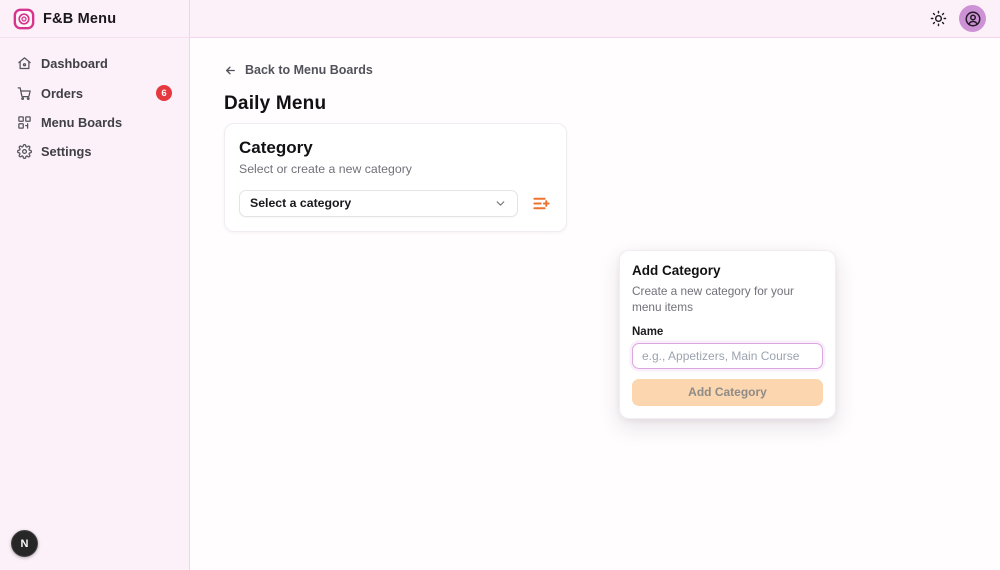 The width and height of the screenshot is (1000, 570). Describe the element at coordinates (309, 70) in the screenshot. I see `back-link-label: Back to Menu Boards` at that location.